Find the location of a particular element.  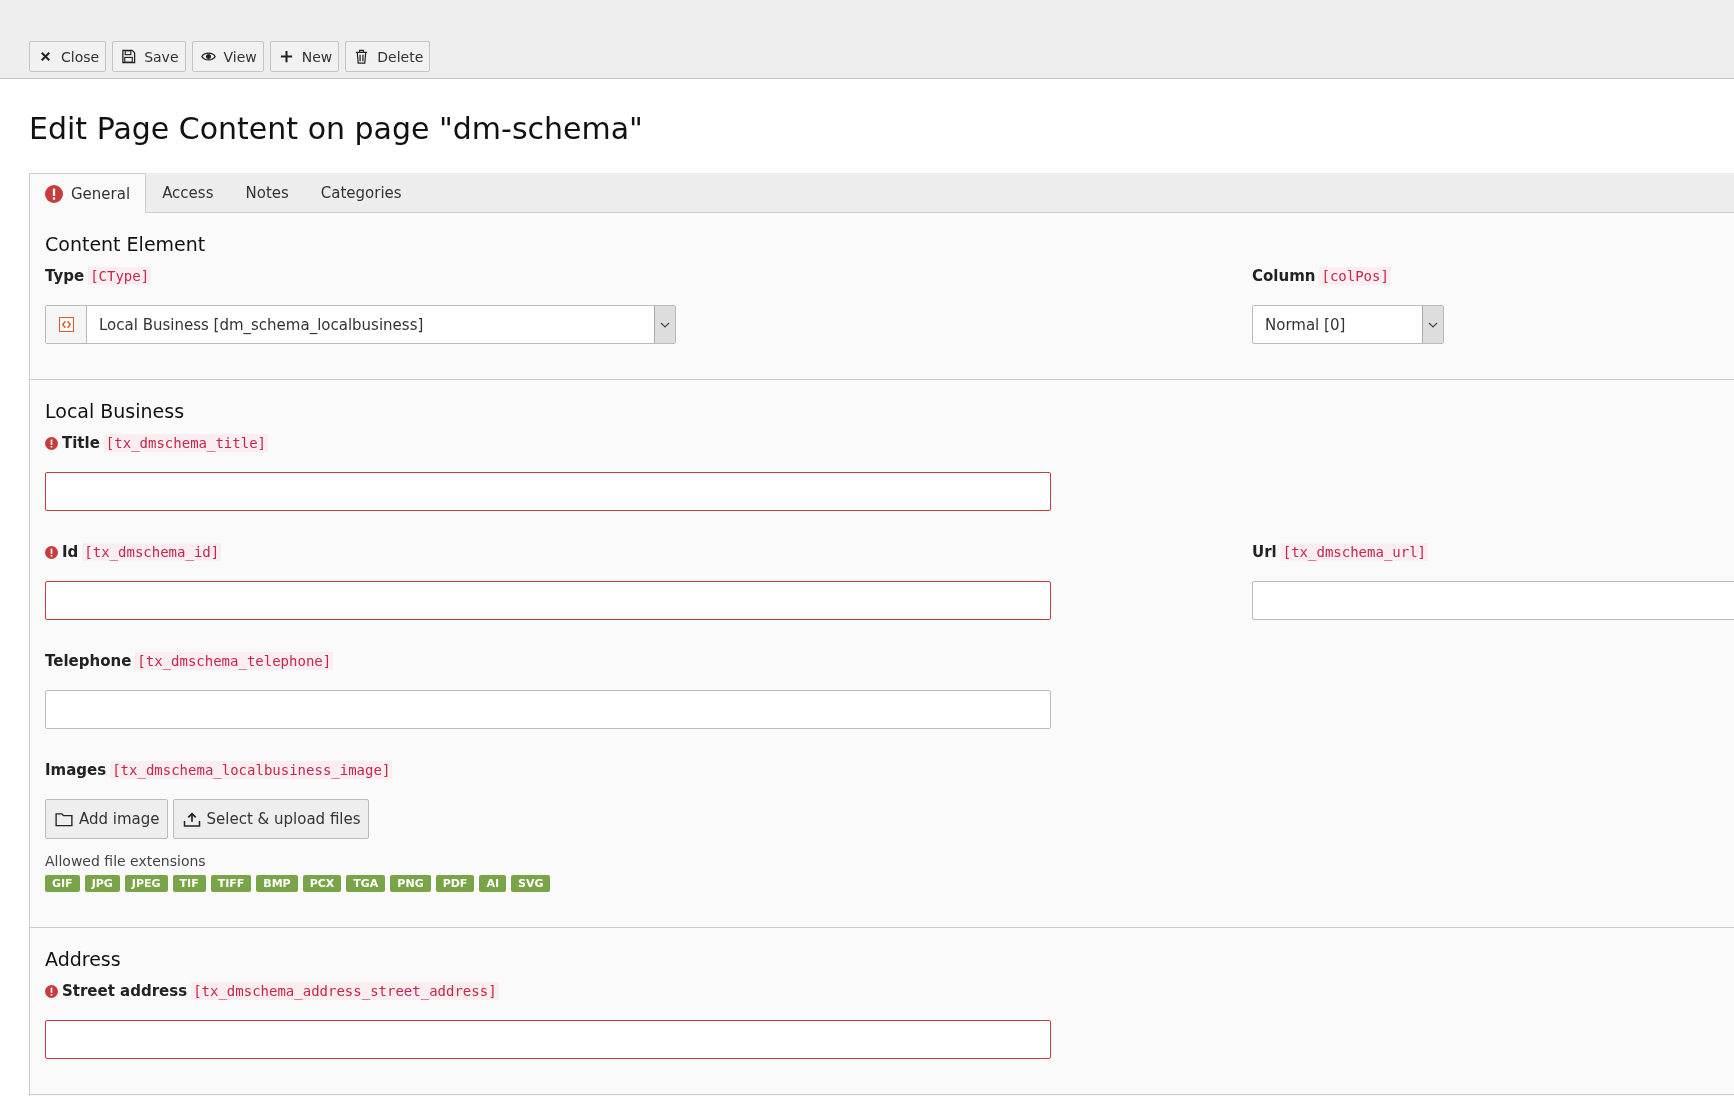

file-button: Add image is located at coordinates (106, 819).